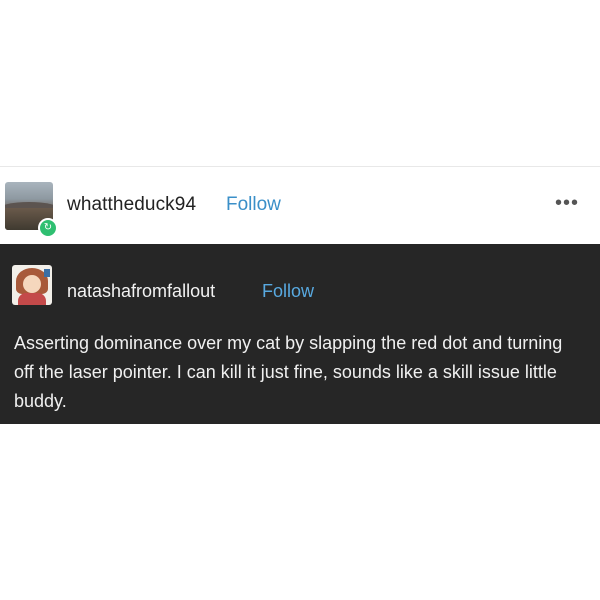 The width and height of the screenshot is (600, 600). Describe the element at coordinates (48, 228) in the screenshot. I see `reblog-icon: ↻` at that location.